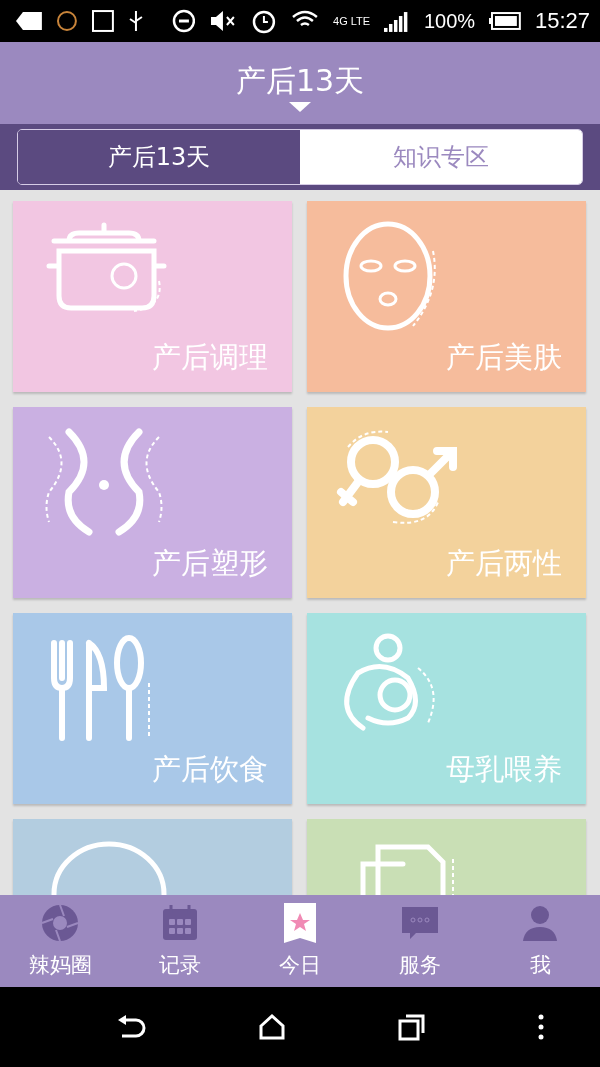 This screenshot has height=1067, width=600. Describe the element at coordinates (210, 769) in the screenshot. I see `card-label: 产后饮食` at that location.